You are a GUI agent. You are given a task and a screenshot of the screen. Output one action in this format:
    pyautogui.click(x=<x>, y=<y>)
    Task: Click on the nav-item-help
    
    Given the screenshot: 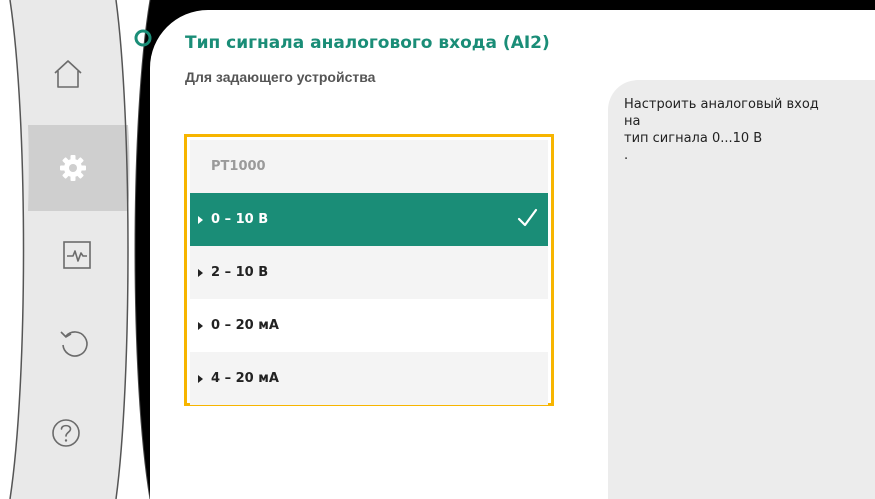 What is the action you would take?
    pyautogui.click(x=66, y=433)
    